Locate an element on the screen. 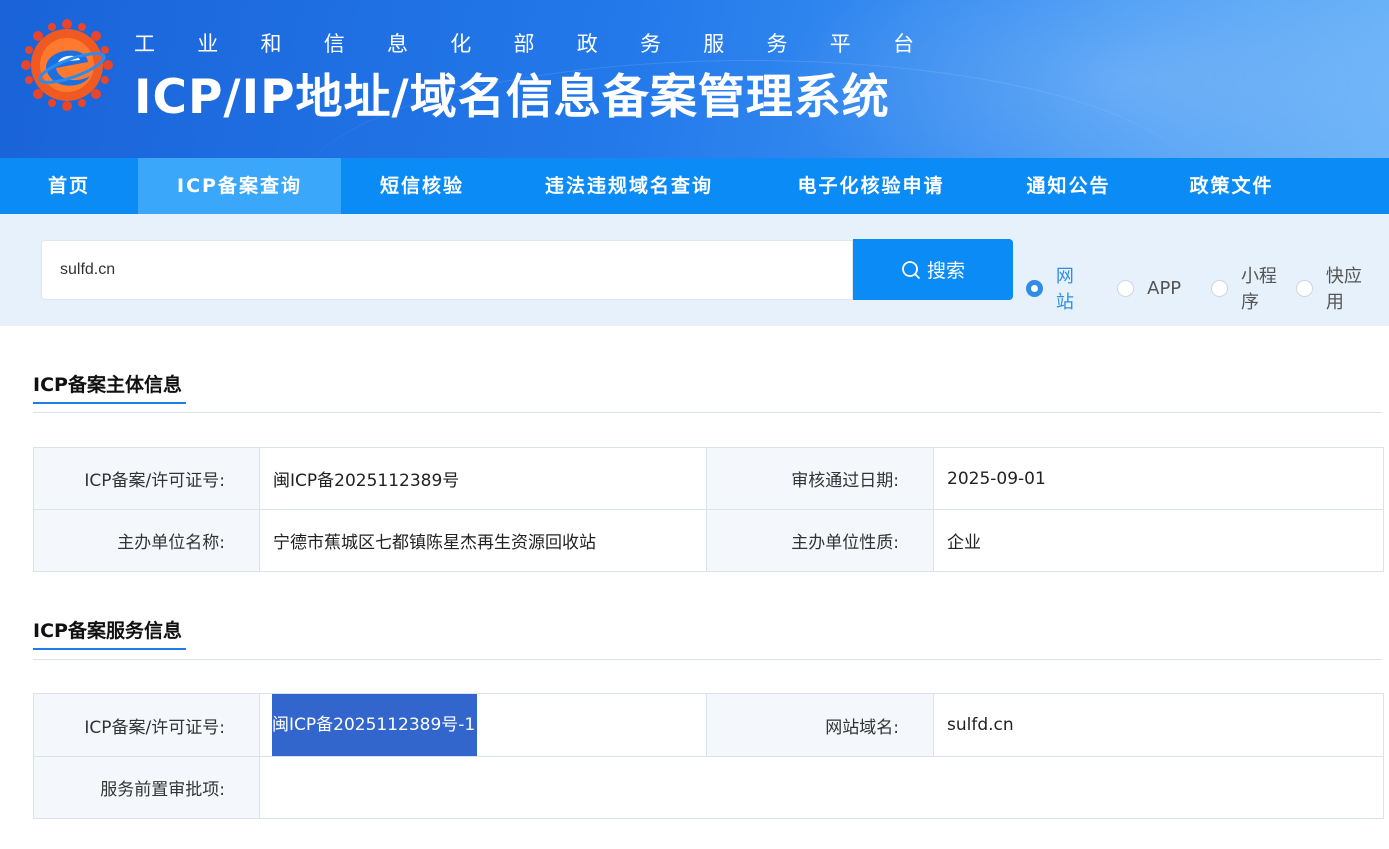  subtitle-char: 台 is located at coordinates (903, 44).